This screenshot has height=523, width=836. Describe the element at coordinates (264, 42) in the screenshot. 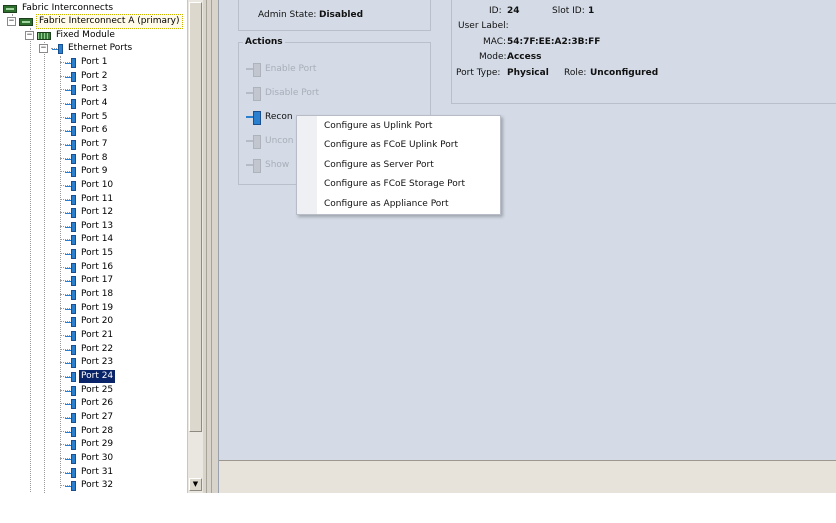

I see `actions-title: Actions` at that location.